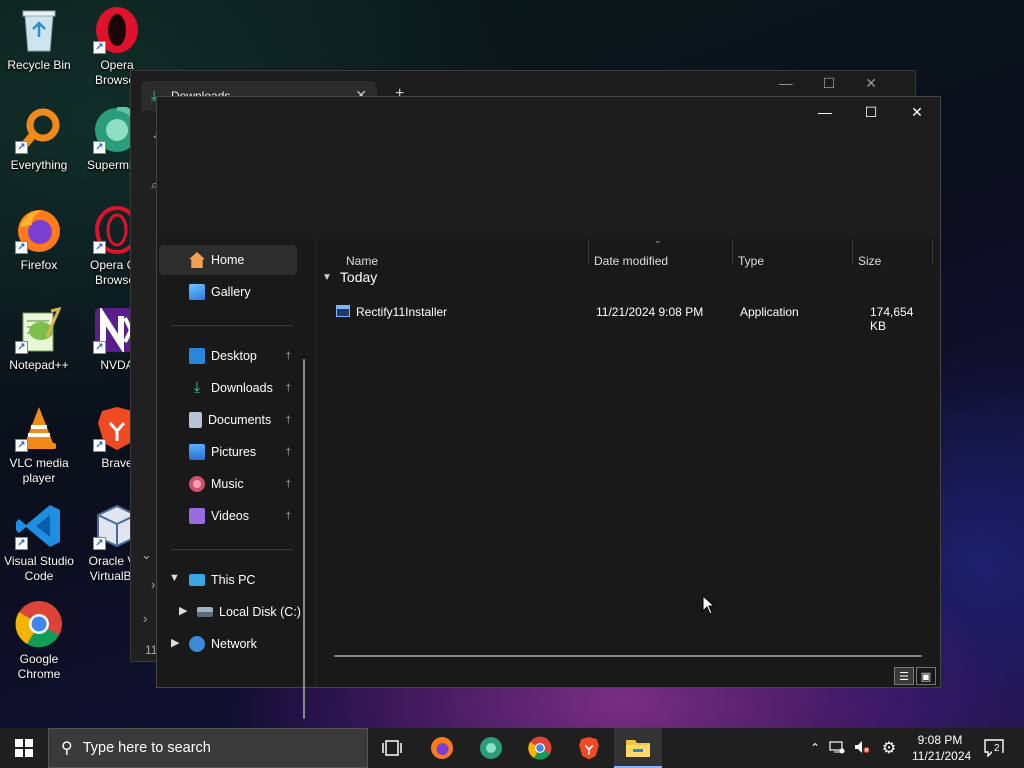 The height and width of the screenshot is (768, 1024). Describe the element at coordinates (39, 330) in the screenshot. I see `notepadpp-icon: ↗` at that location.